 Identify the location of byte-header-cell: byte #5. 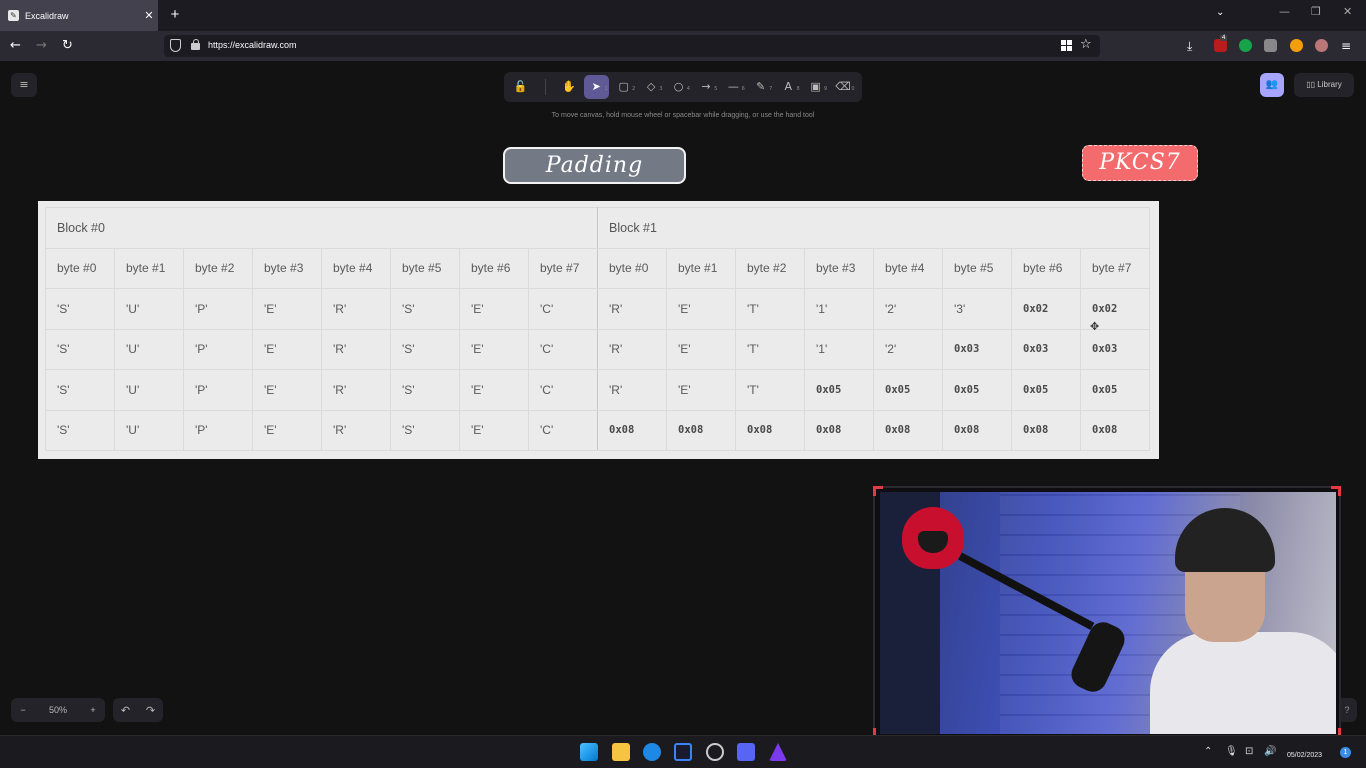
(977, 268).